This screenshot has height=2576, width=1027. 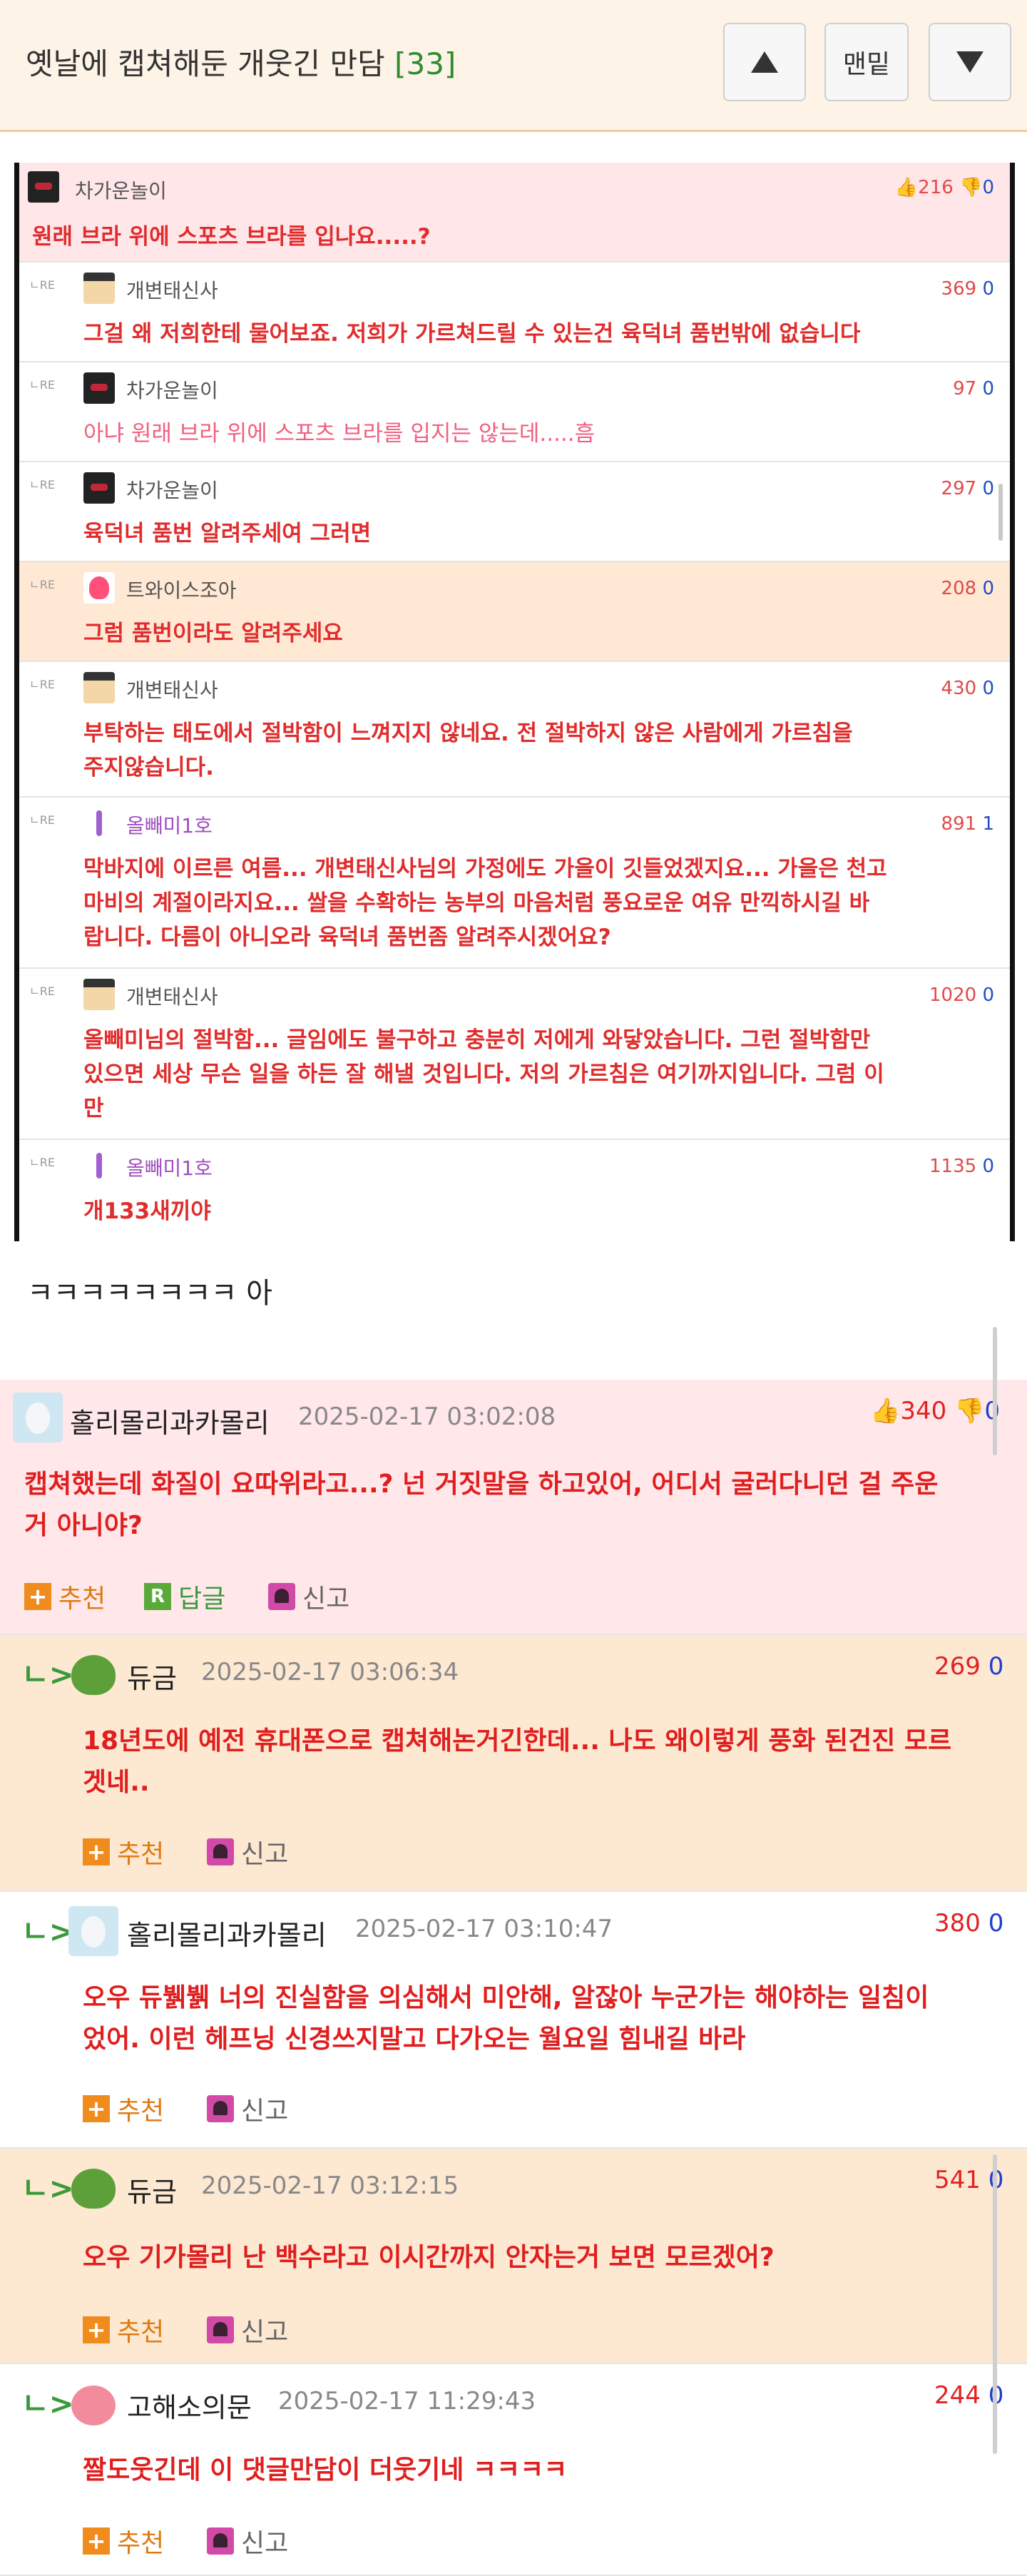 What do you see at coordinates (147, 1211) in the screenshot?
I see `shot-comment-text: 개133새끼야` at bounding box center [147, 1211].